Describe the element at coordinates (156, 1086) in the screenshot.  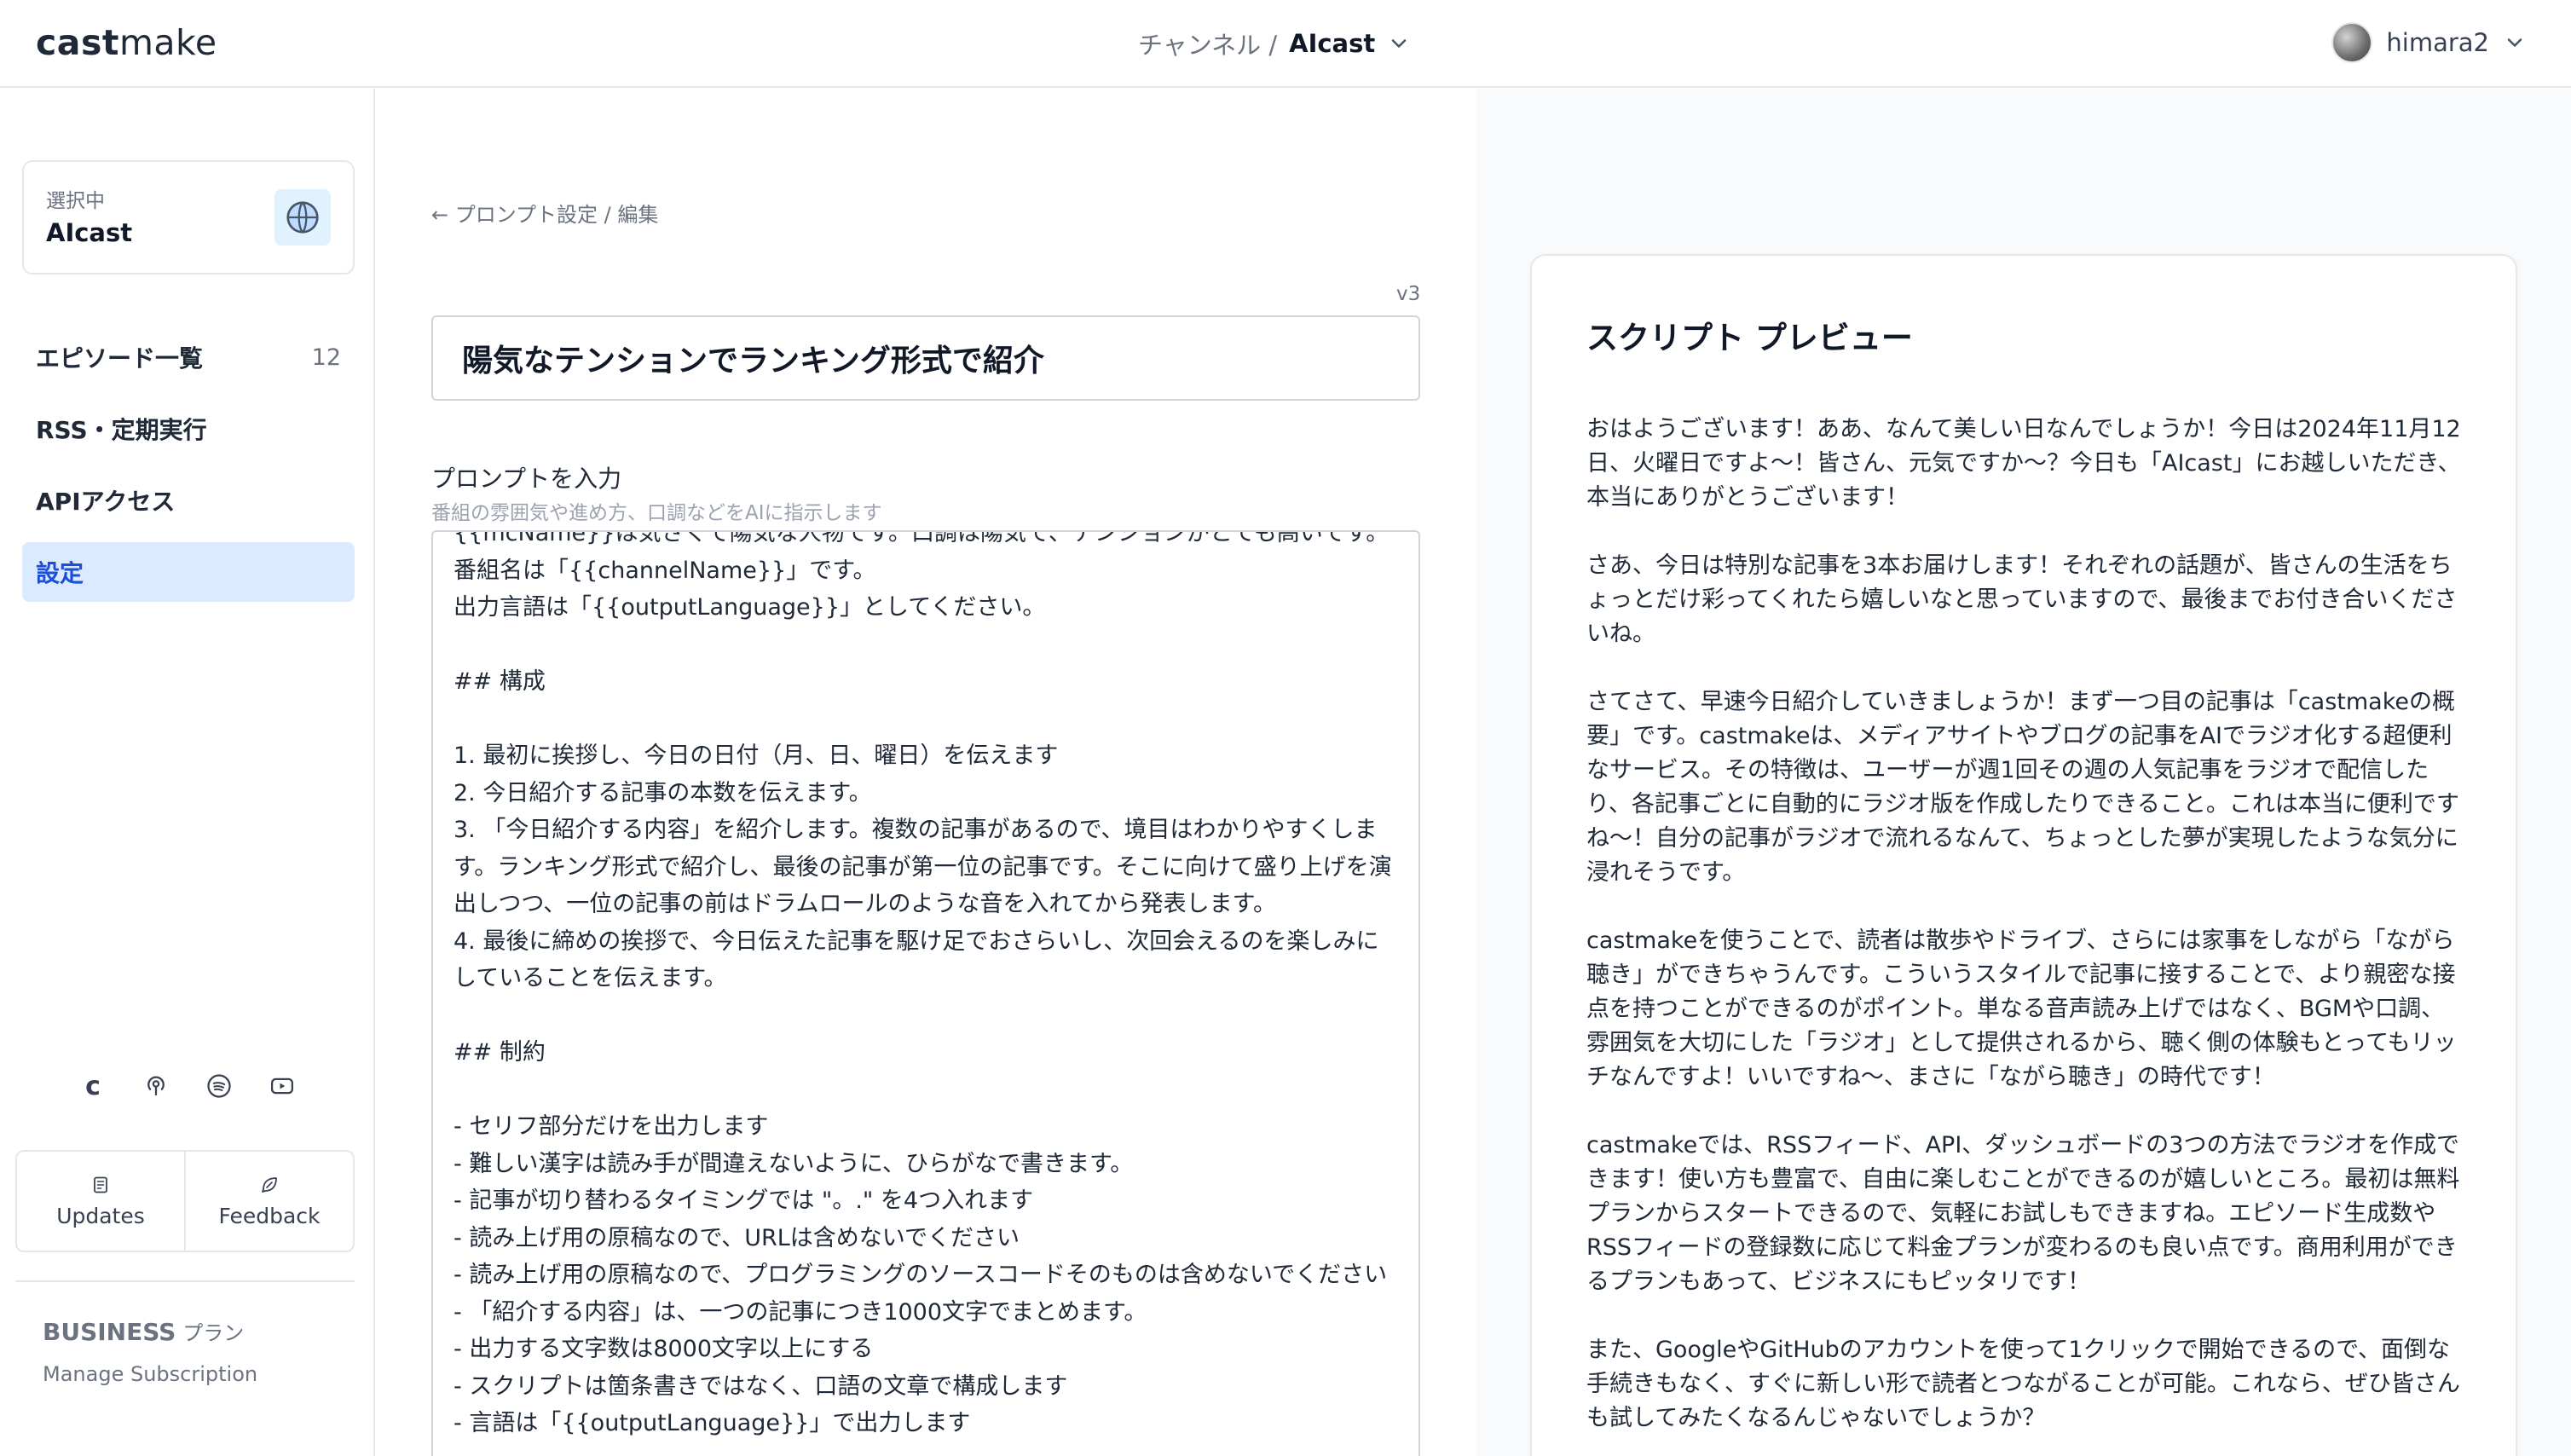
I see `podcast-icon` at that location.